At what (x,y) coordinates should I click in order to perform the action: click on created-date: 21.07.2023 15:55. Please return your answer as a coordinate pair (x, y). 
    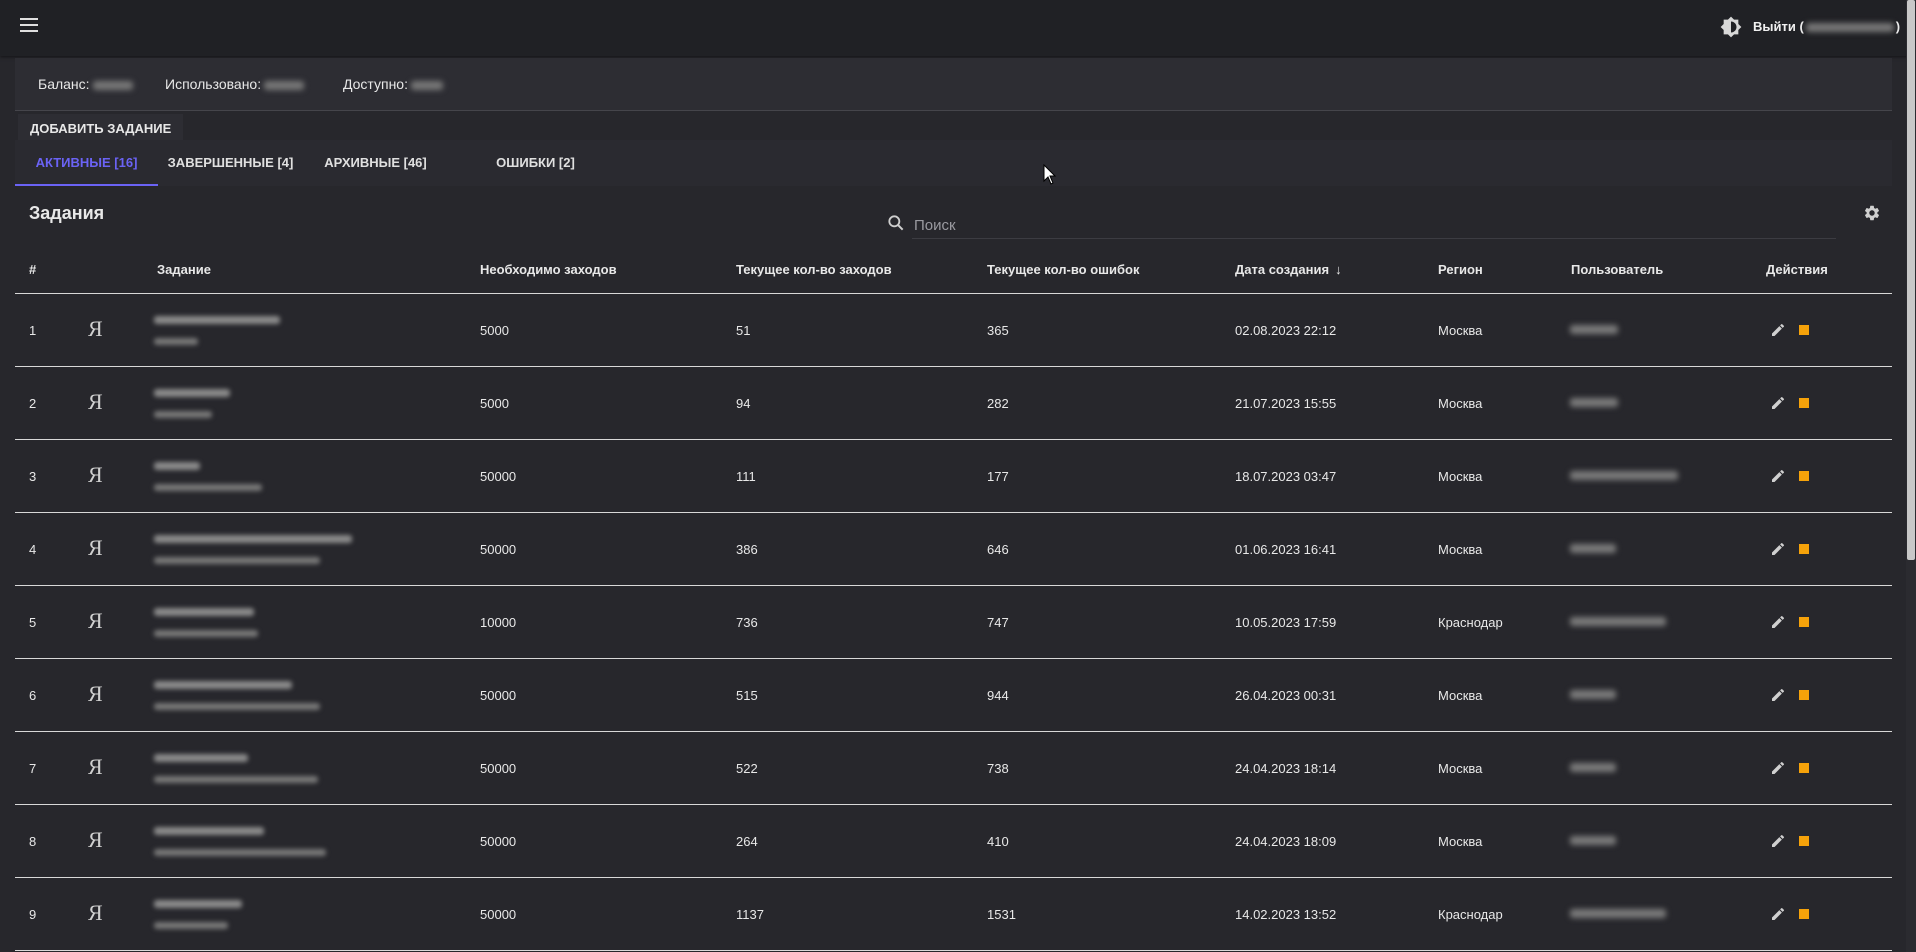
    Looking at the image, I should click on (1286, 403).